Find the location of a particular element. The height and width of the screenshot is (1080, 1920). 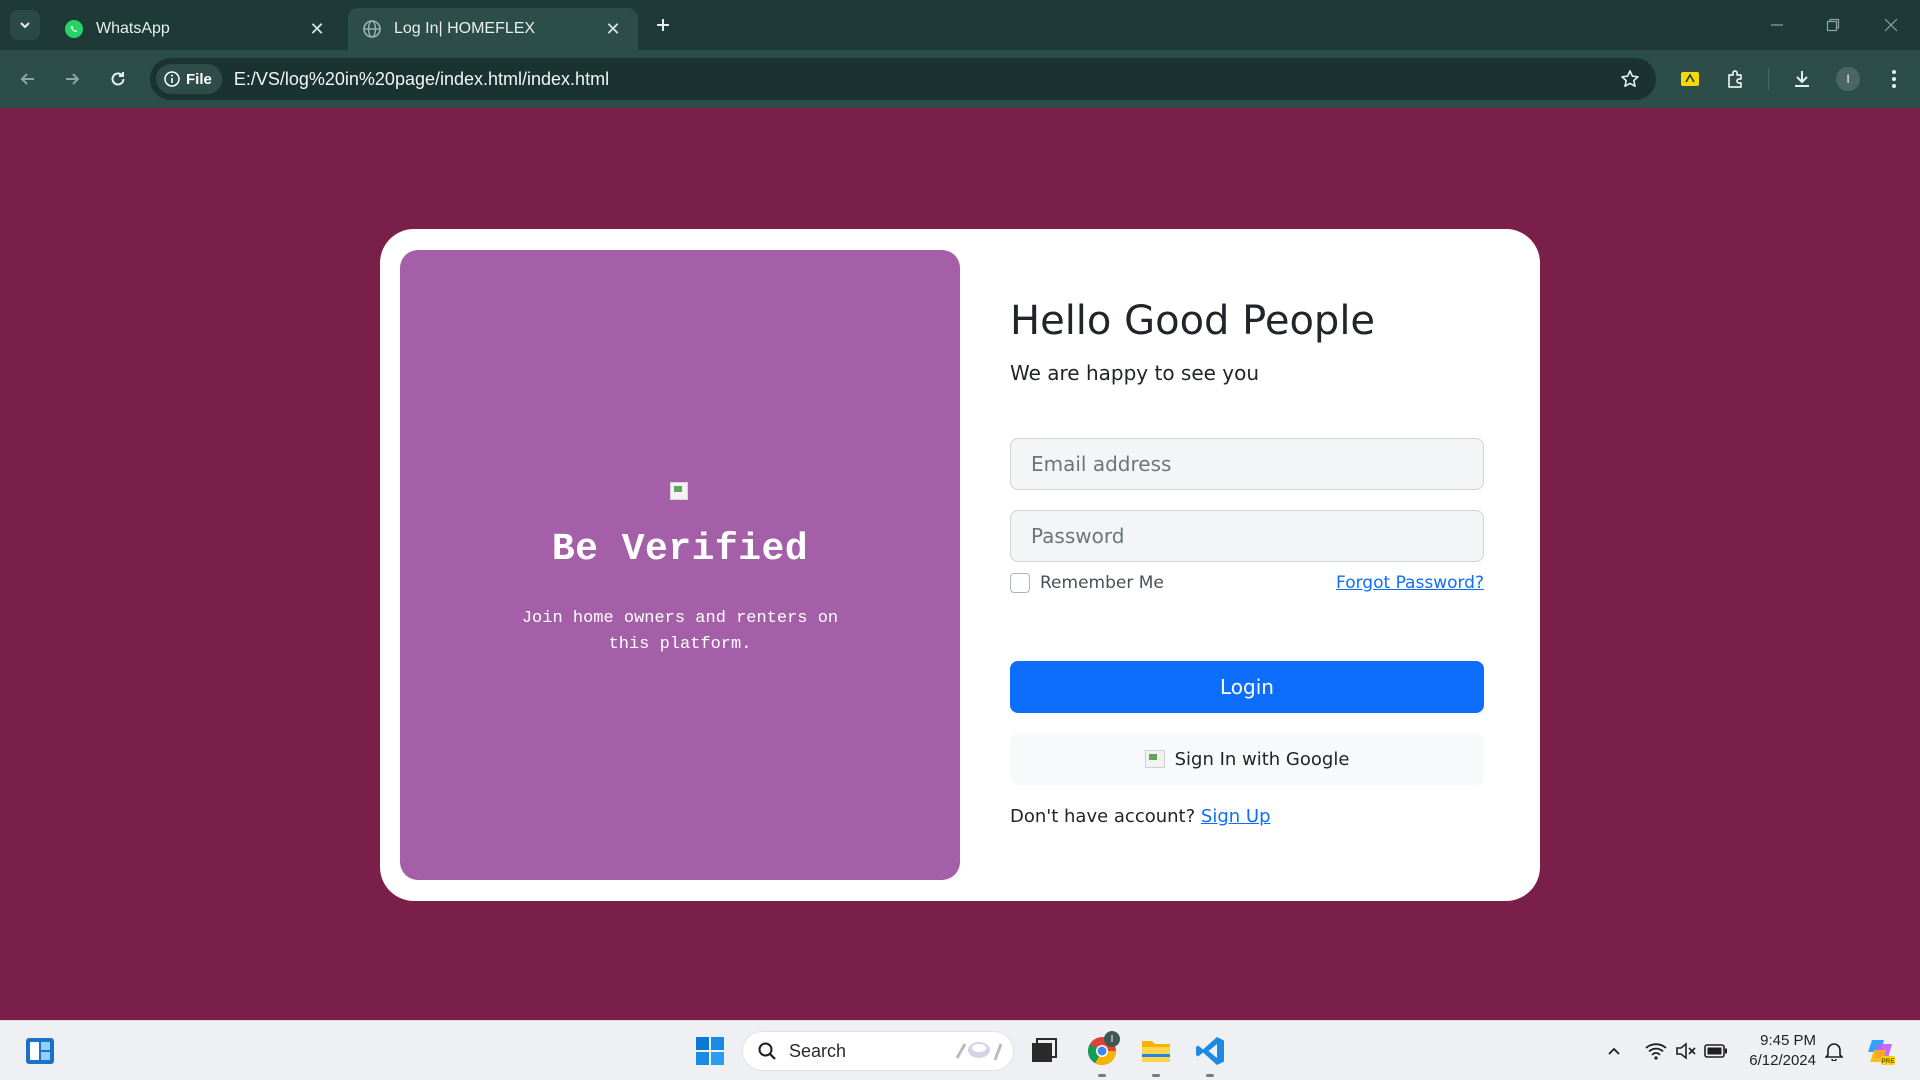

reload-button is located at coordinates (118, 79).